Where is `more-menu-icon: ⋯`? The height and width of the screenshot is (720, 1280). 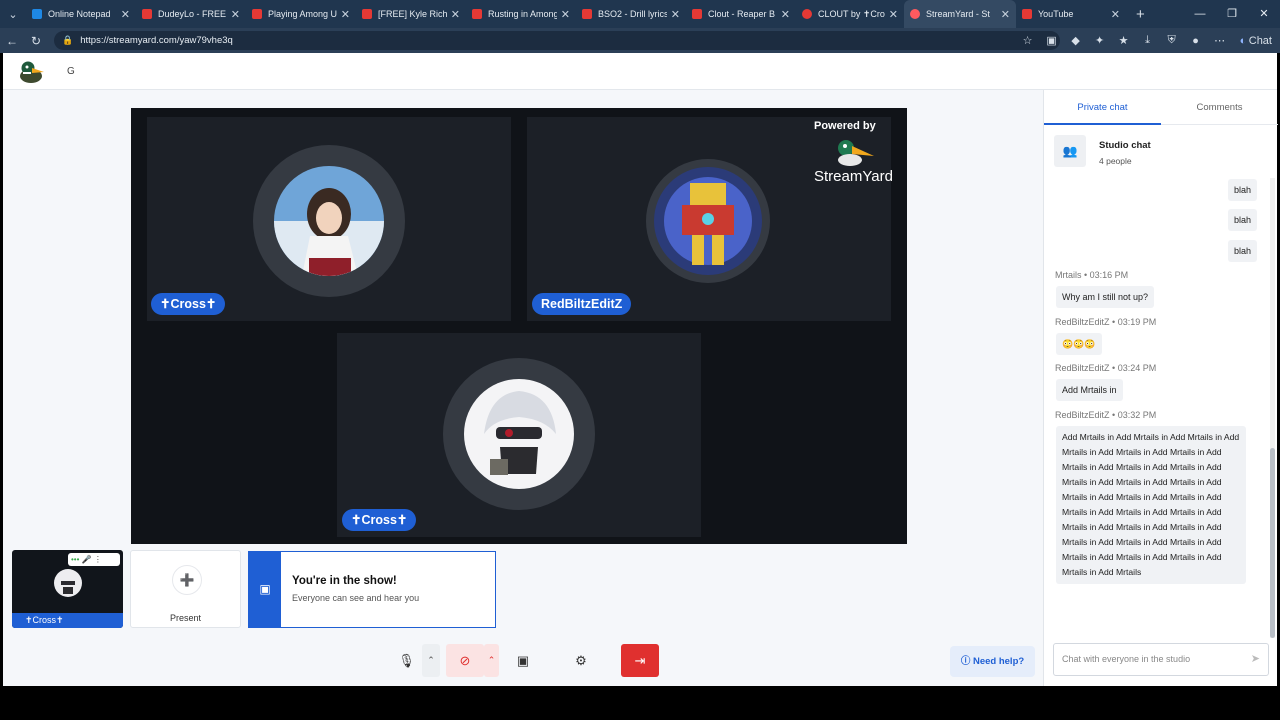
more-menu-icon: ⋯ is located at coordinates (1220, 40).